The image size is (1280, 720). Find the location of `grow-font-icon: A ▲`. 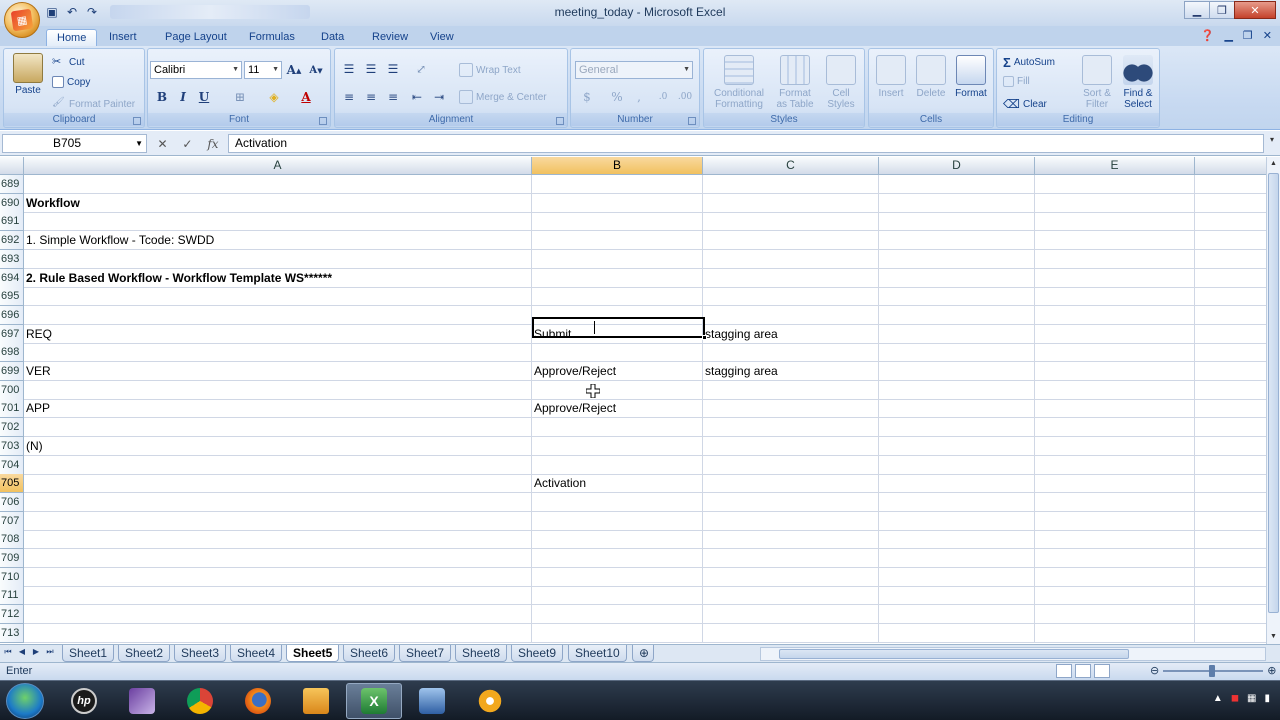

grow-font-icon: A ▲ is located at coordinates (294, 70).